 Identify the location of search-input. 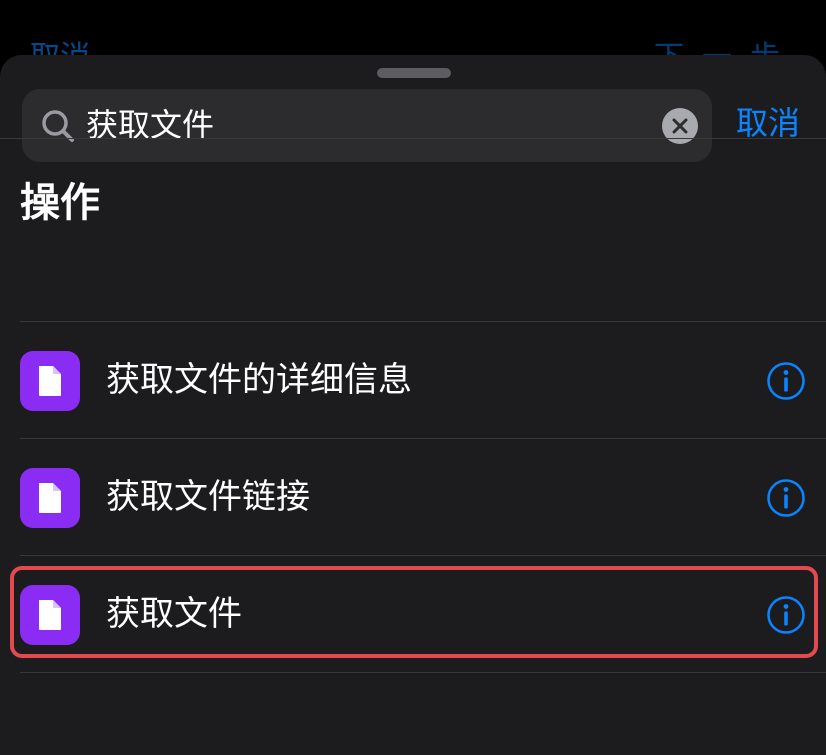
(366, 125).